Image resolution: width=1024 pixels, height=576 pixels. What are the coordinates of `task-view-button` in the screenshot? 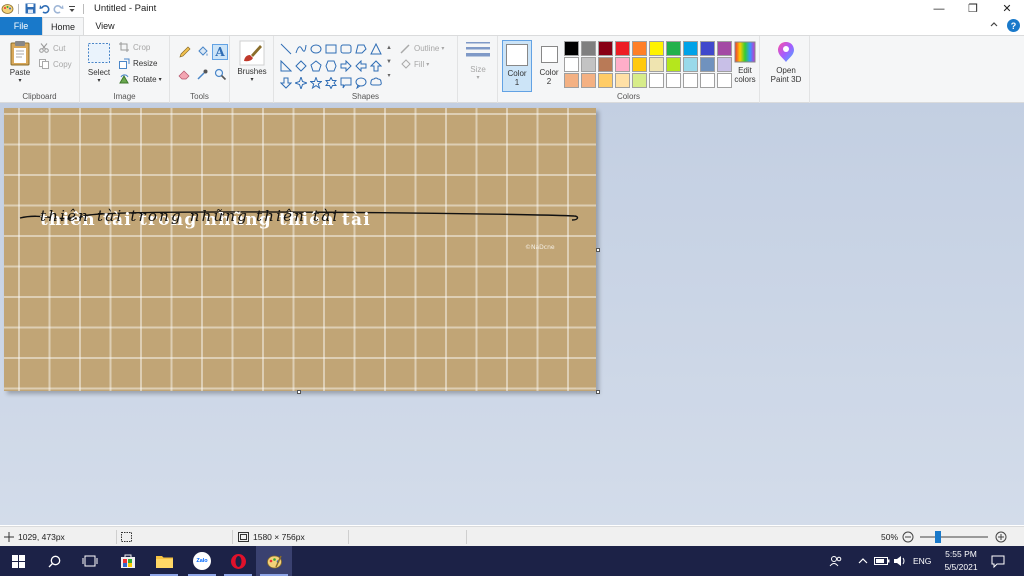 It's located at (90, 561).